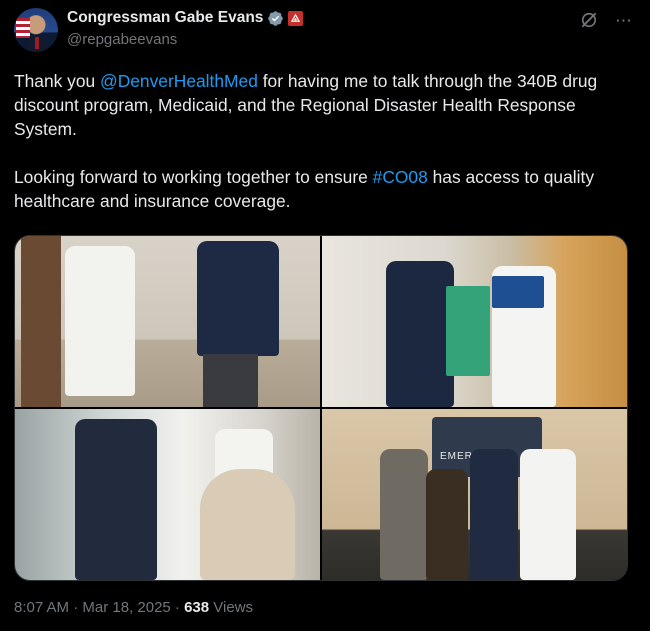 The height and width of the screenshot is (631, 650). I want to click on author-name-row: Congressman Gabe Evans, so click(185, 18).